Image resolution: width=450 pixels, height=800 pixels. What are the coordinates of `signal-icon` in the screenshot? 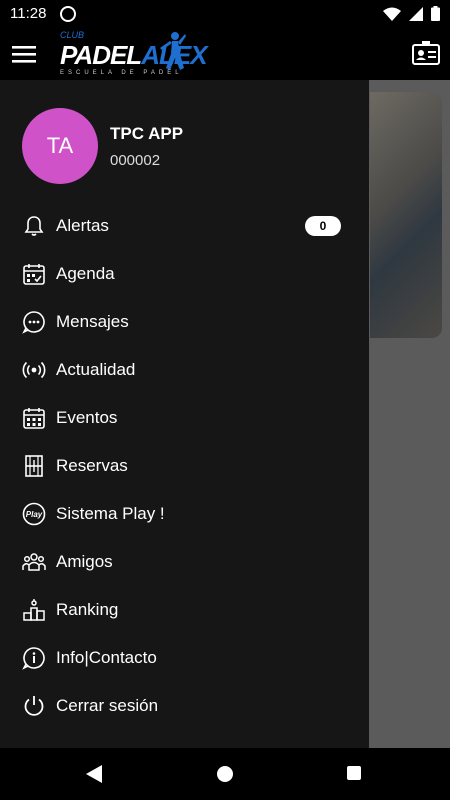 It's located at (416, 13).